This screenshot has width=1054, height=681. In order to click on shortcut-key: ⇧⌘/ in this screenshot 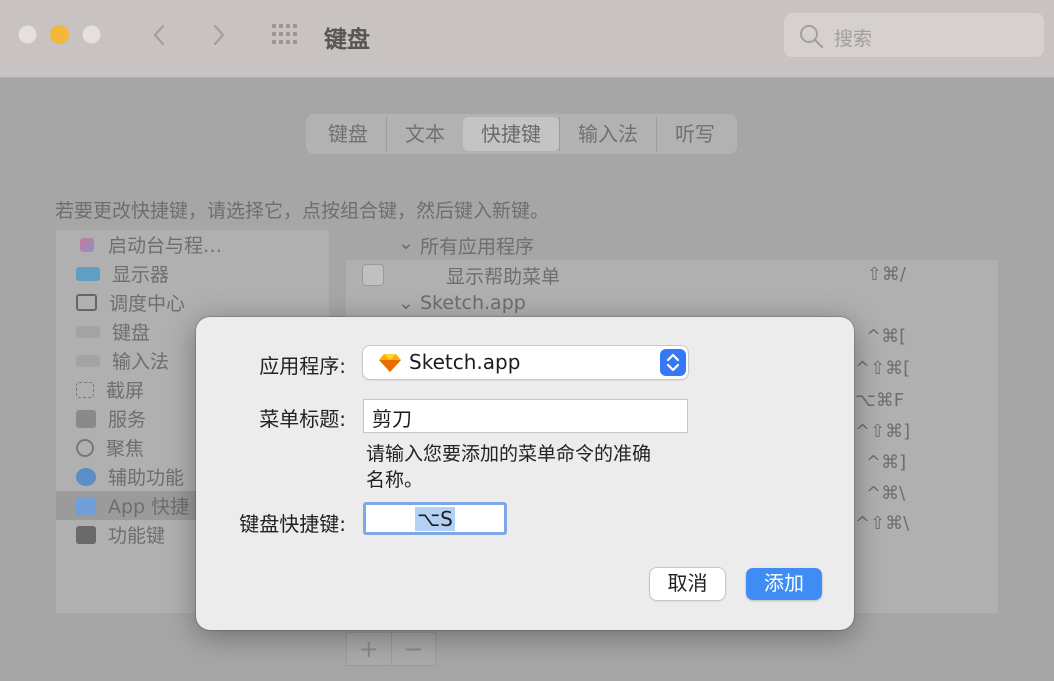, I will do `click(886, 274)`.